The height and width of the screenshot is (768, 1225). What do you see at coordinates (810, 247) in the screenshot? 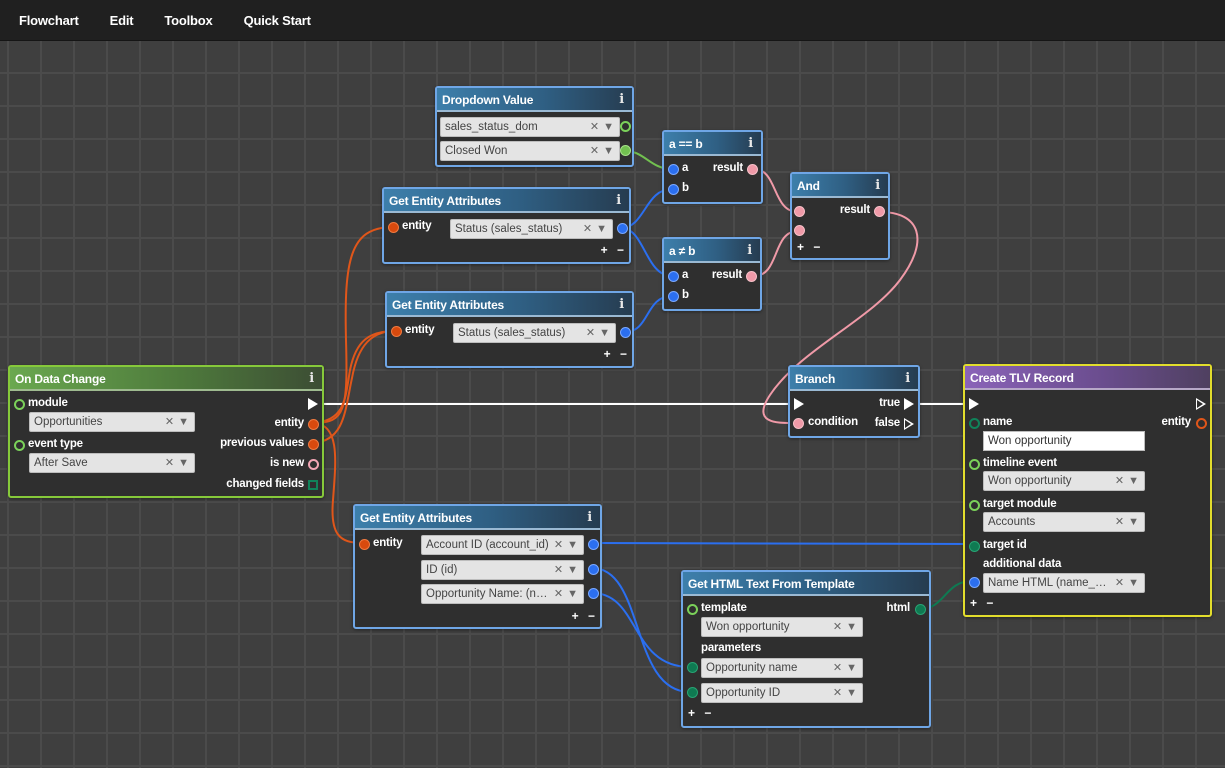
I see `add-remove-inputs-button: + −` at bounding box center [810, 247].